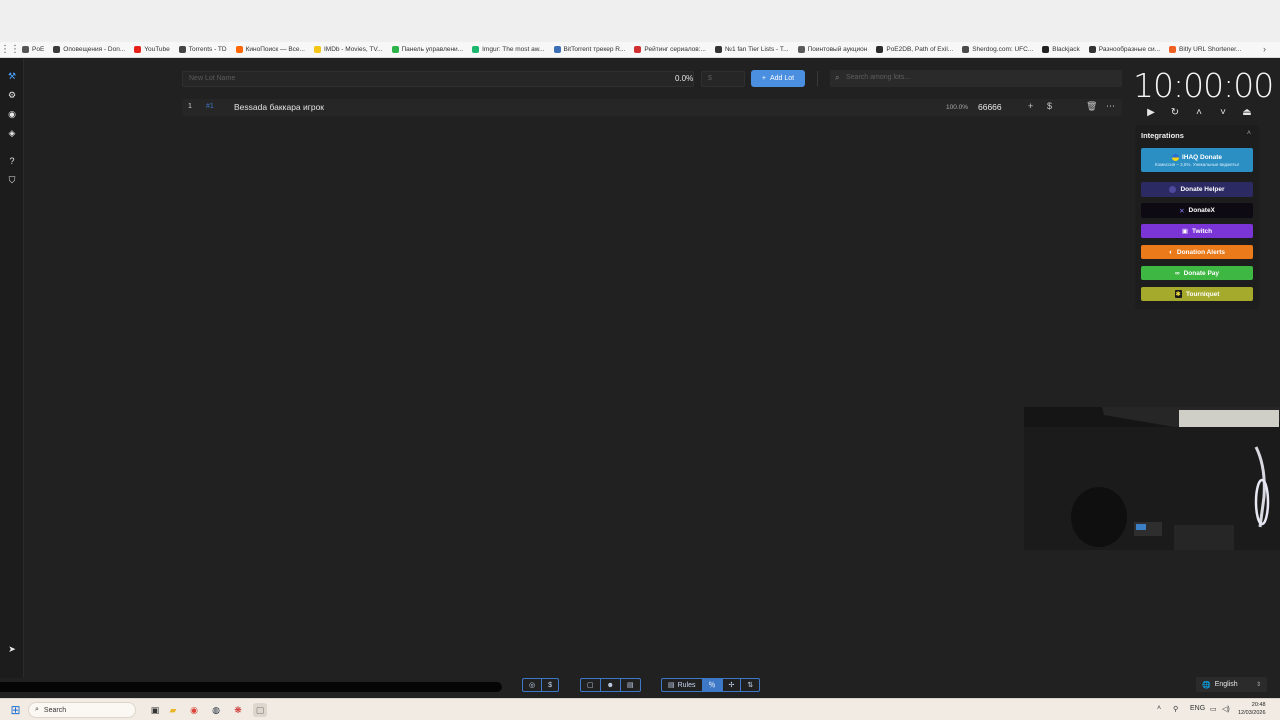  I want to click on bookmark-item: Blackjack, so click(1061, 49).